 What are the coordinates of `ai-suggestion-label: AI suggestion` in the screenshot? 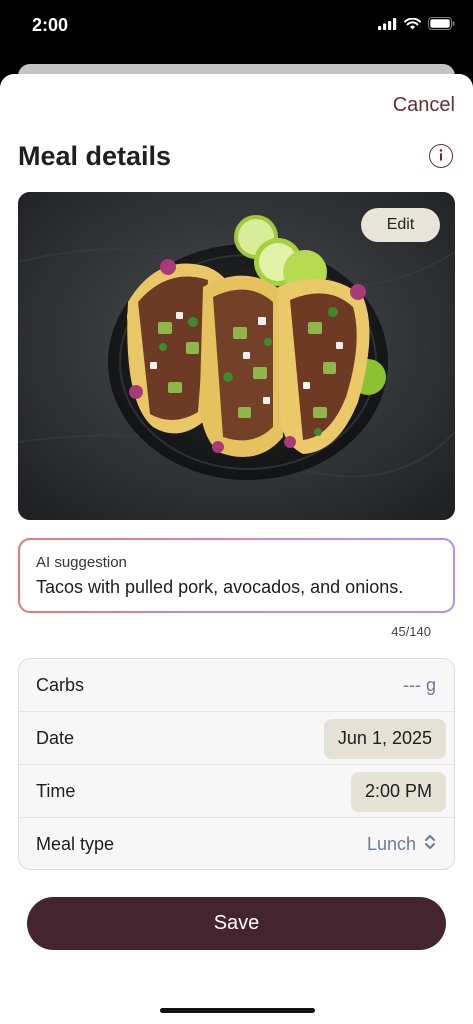 It's located at (81, 562).